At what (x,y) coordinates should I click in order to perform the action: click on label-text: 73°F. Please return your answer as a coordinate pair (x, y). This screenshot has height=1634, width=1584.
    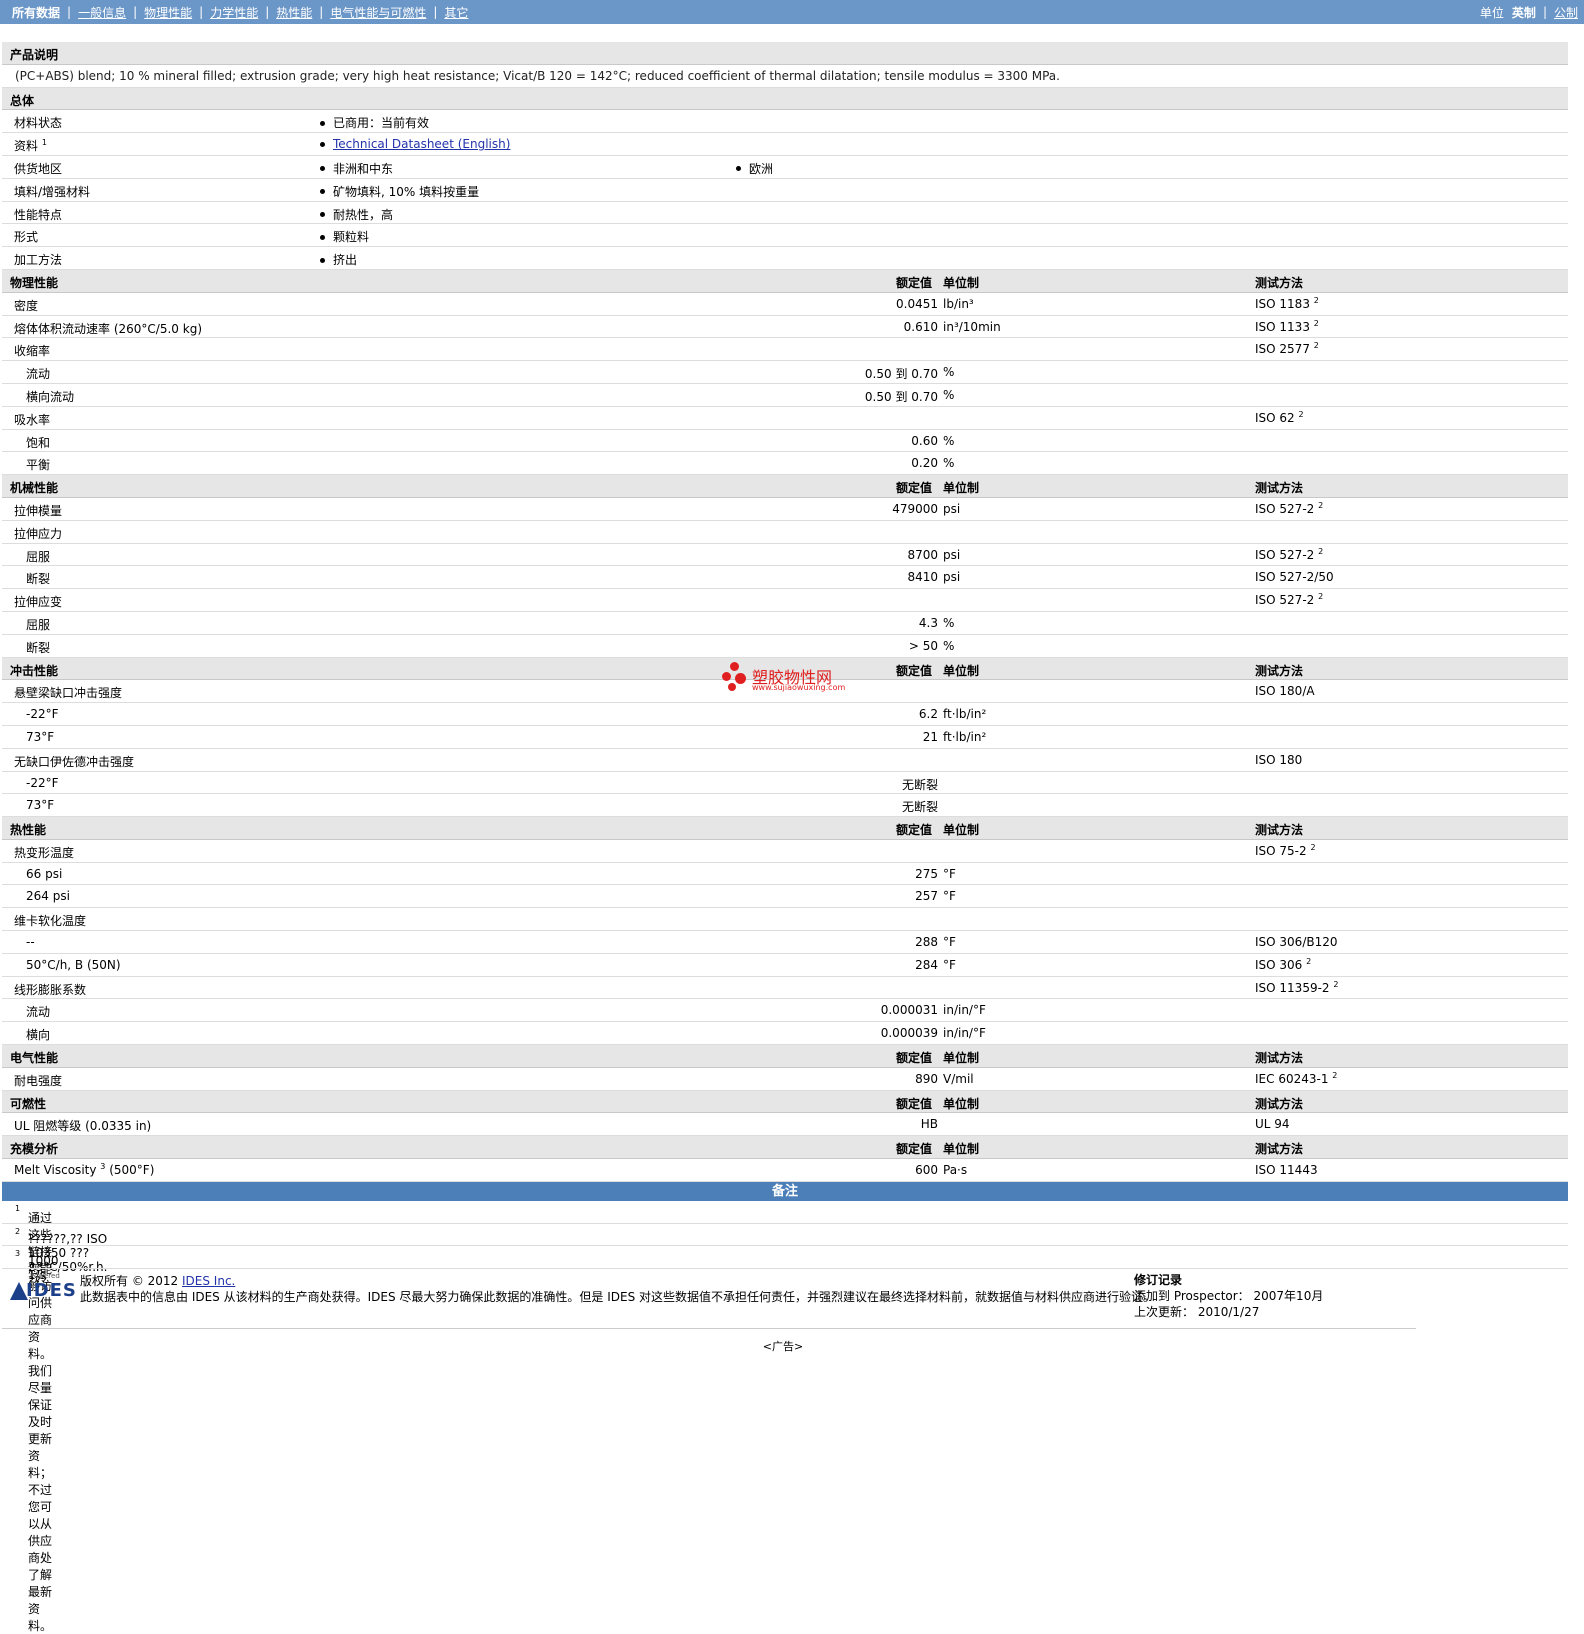
    Looking at the image, I should click on (40, 736).